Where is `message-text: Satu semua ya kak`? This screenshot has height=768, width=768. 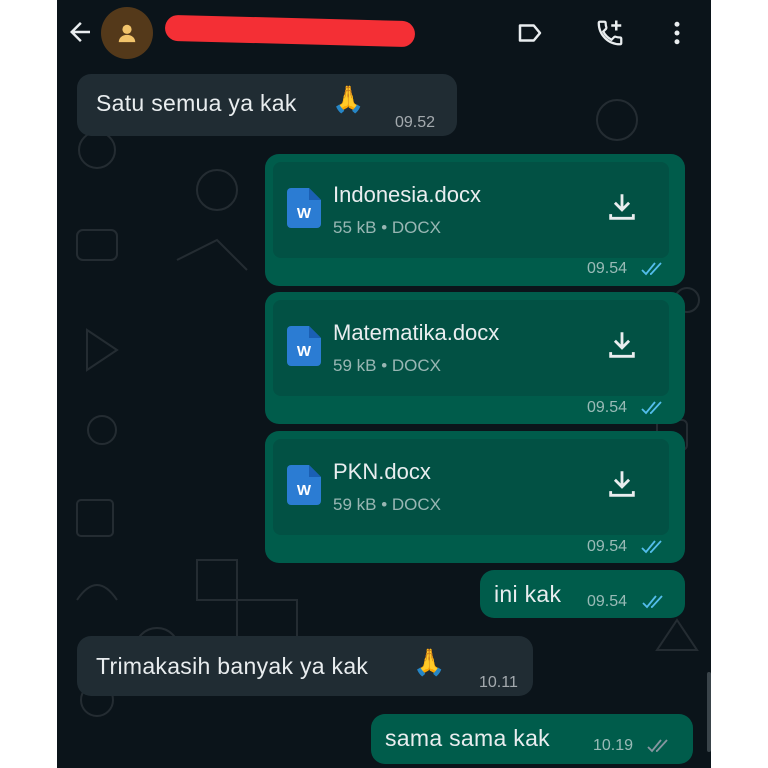
message-text: Satu semua ya kak is located at coordinates (196, 103).